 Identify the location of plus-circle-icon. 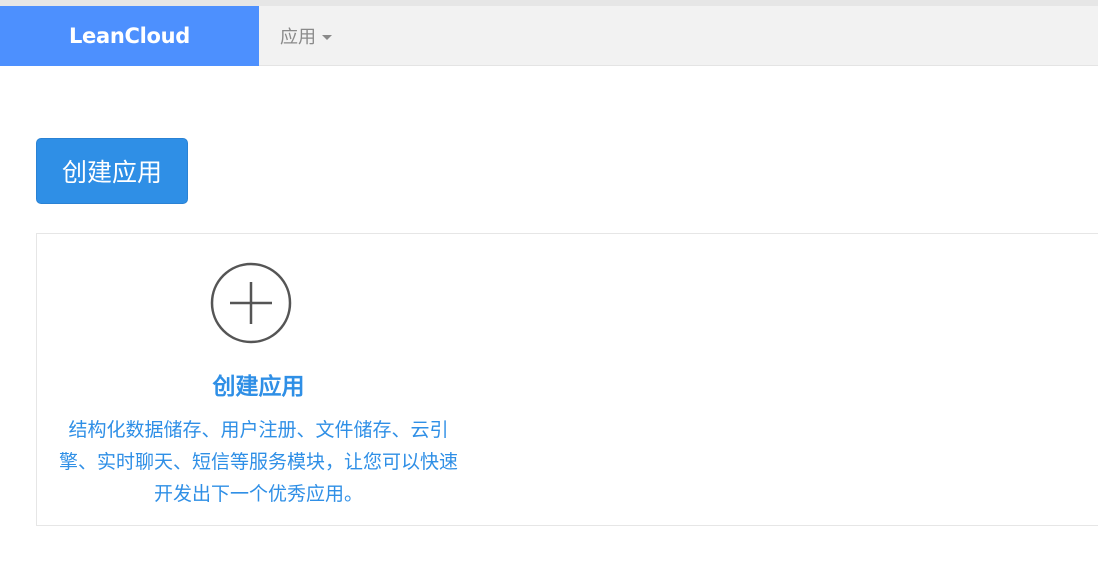
(251, 303).